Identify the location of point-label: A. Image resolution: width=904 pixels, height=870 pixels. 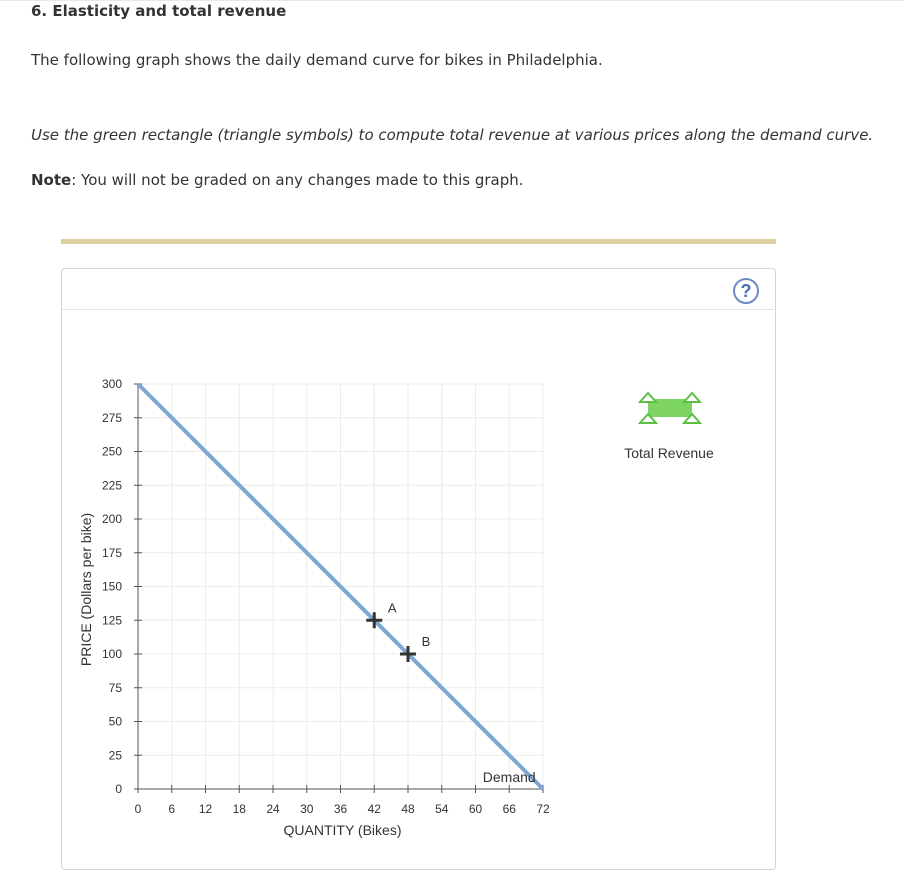
(392, 607).